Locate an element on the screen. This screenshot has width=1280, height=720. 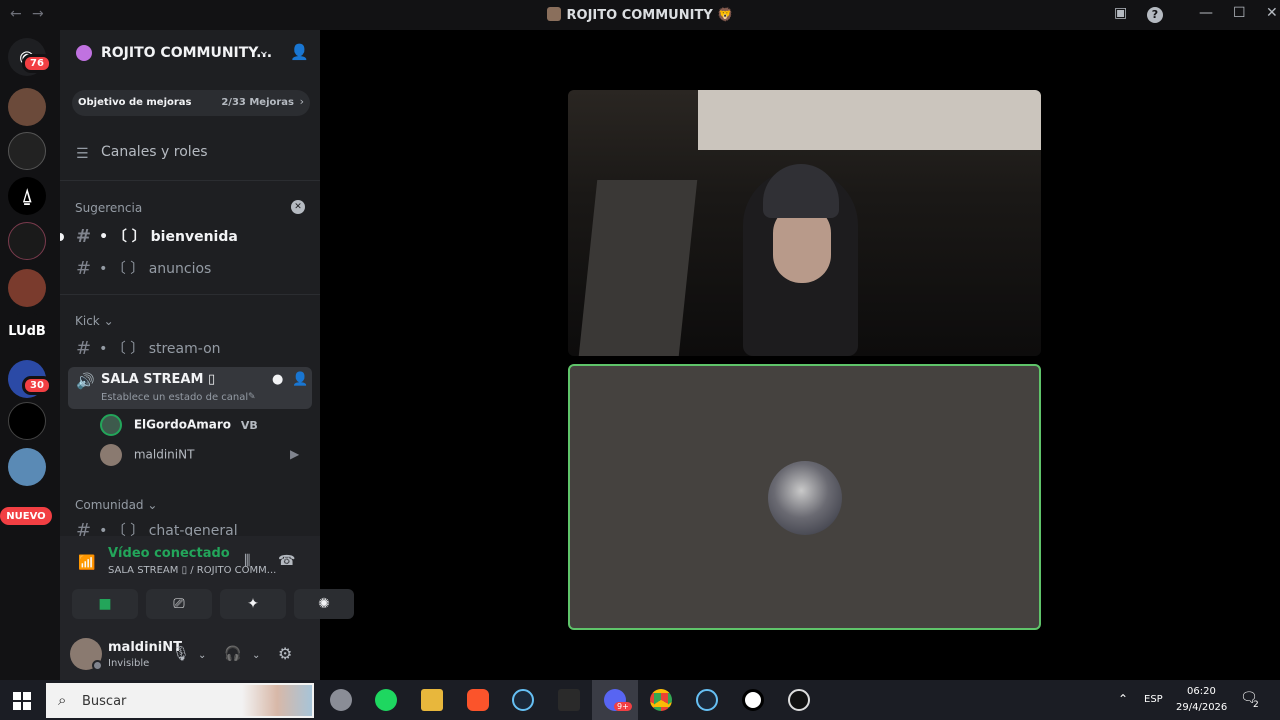
guild-header: ROJITO COMMUNITY... ⌄ 👤 is located at coordinates (190, 54).